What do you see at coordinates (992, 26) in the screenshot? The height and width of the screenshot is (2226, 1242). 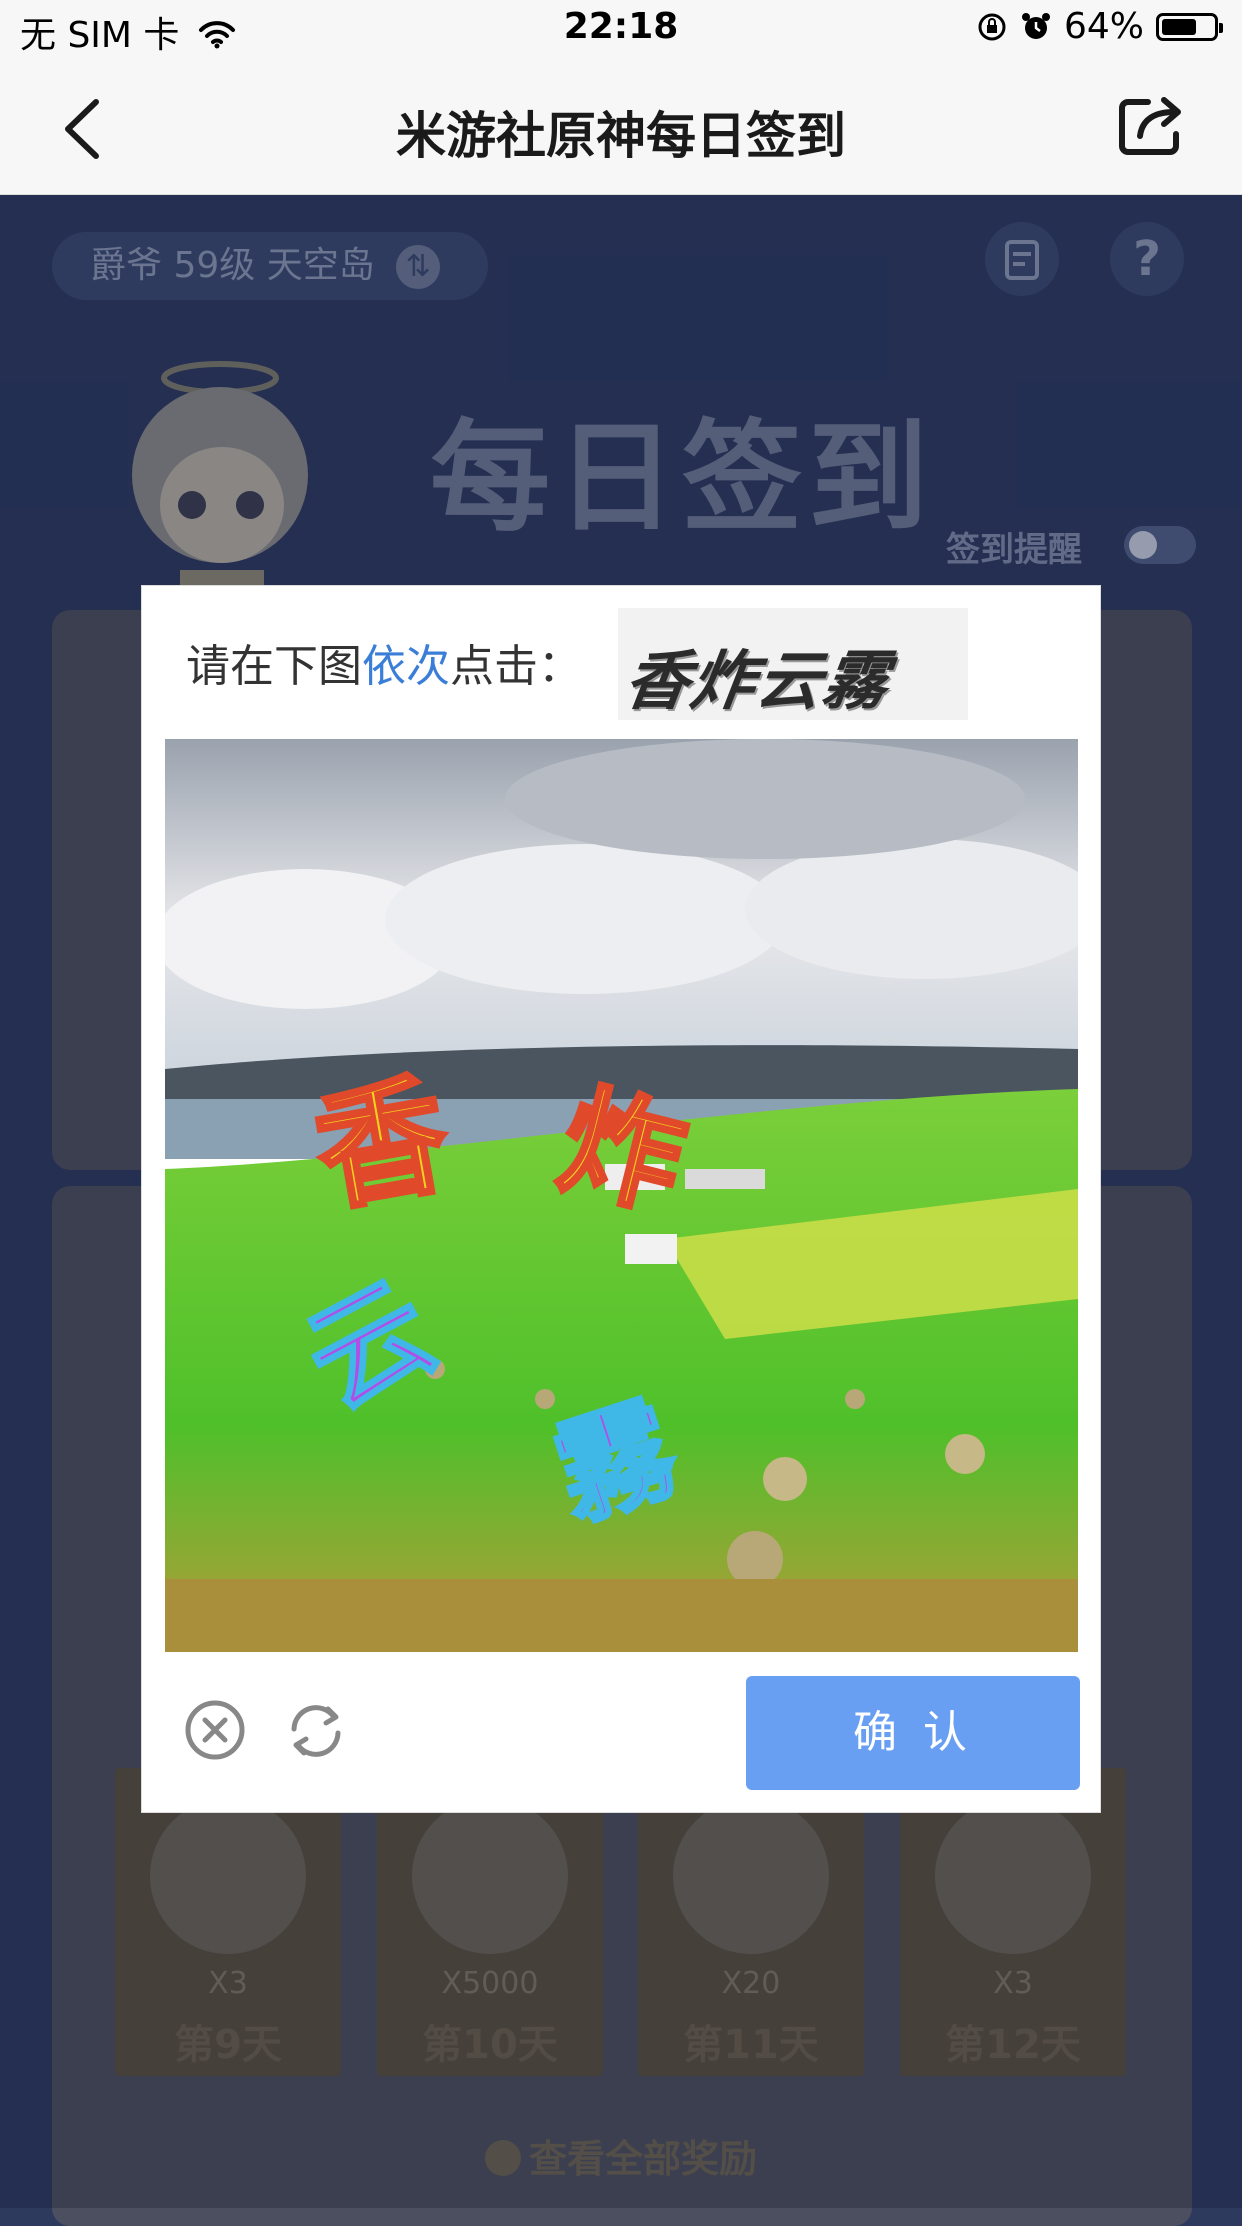 I see `orientation-lock-icon` at bounding box center [992, 26].